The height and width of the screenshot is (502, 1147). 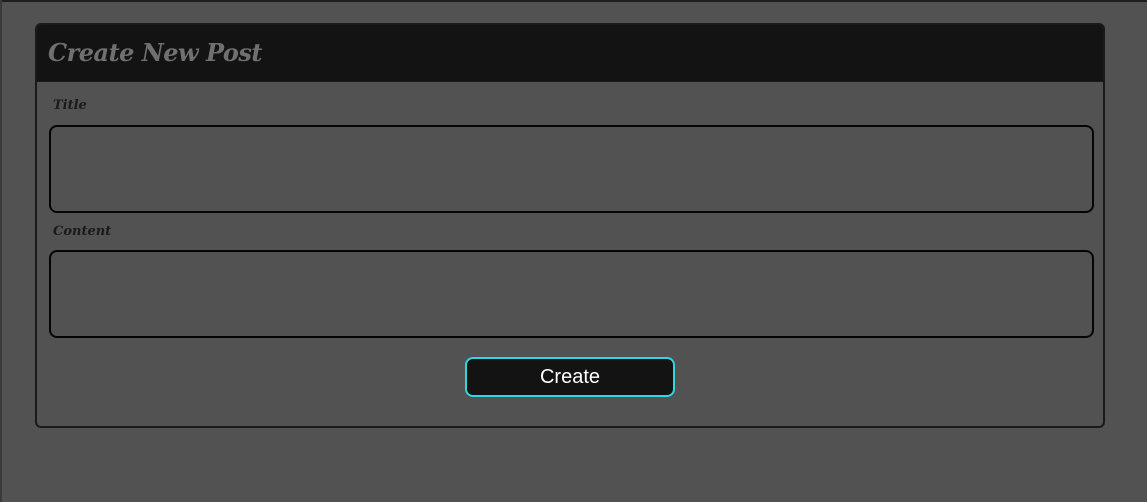 I want to click on page-top-border, so click(x=573, y=1).